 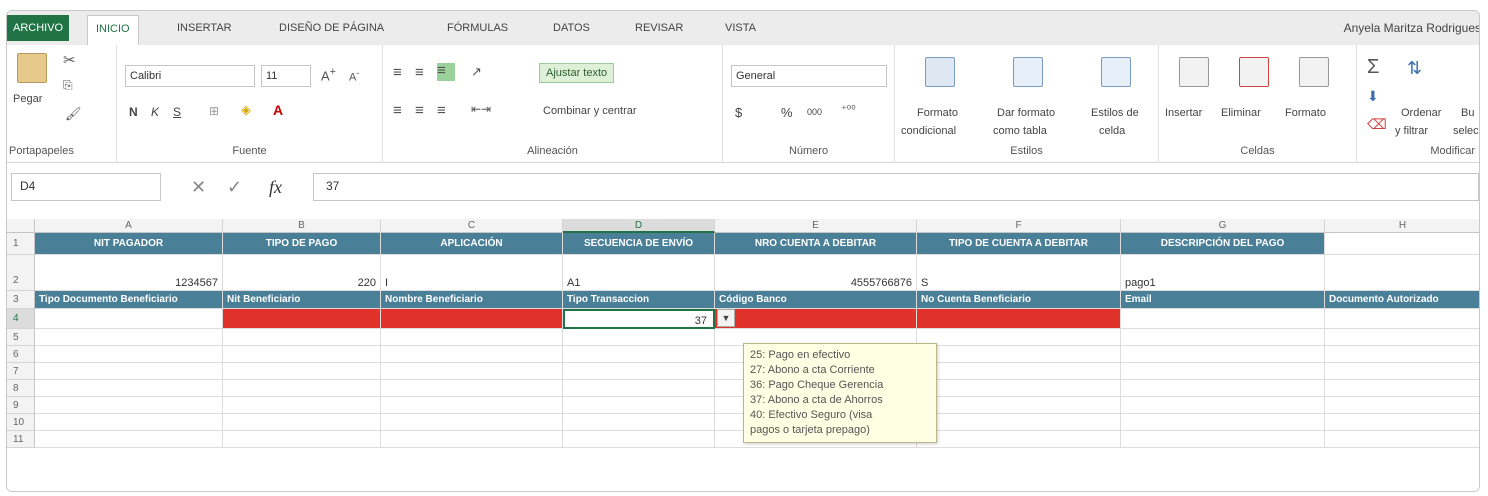 I want to click on cond-format-label-1: Formato, so click(x=937, y=113).